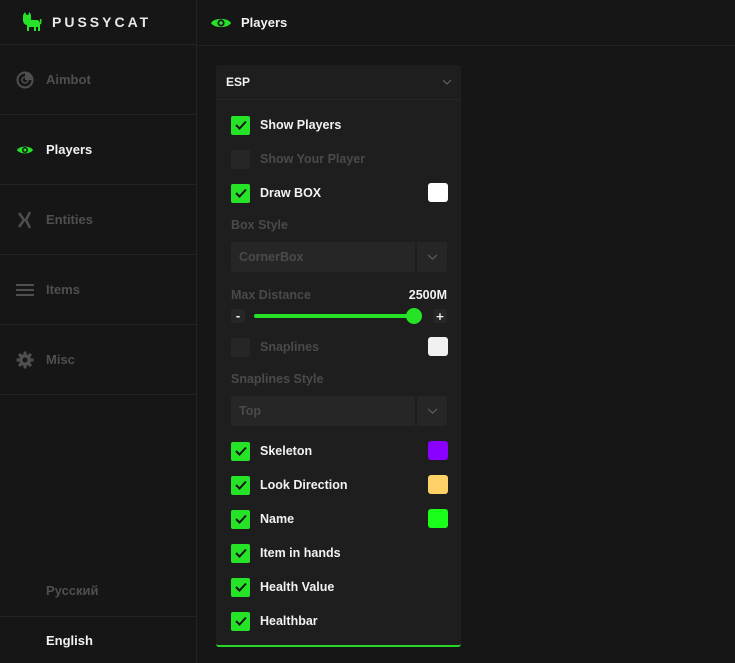  Describe the element at coordinates (25, 290) in the screenshot. I see `menu-lines-icon` at that location.